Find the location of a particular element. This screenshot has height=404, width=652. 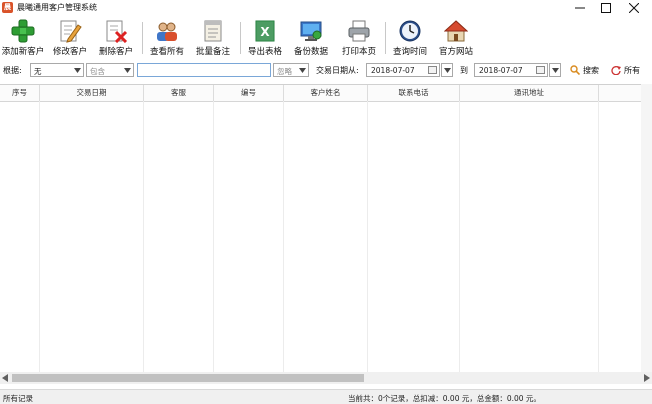

to-label: 到 is located at coordinates (464, 70).